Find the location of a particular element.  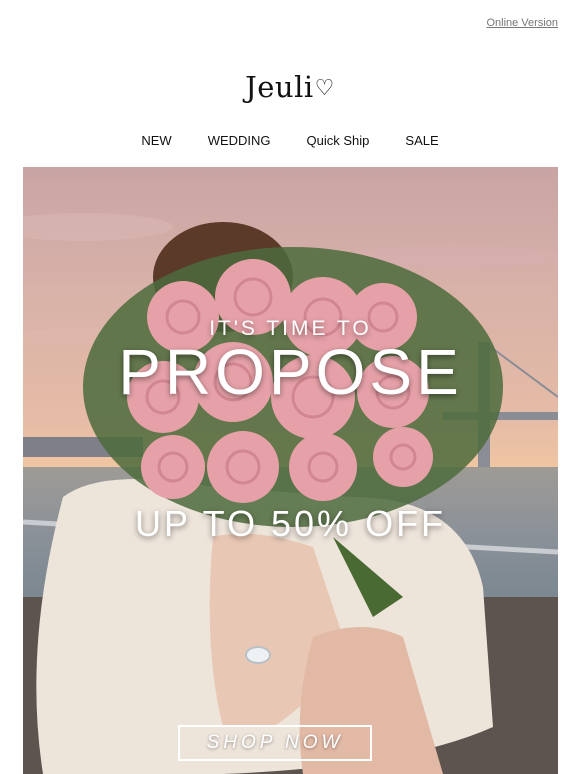

nav-item-new: NEW is located at coordinates (156, 140).